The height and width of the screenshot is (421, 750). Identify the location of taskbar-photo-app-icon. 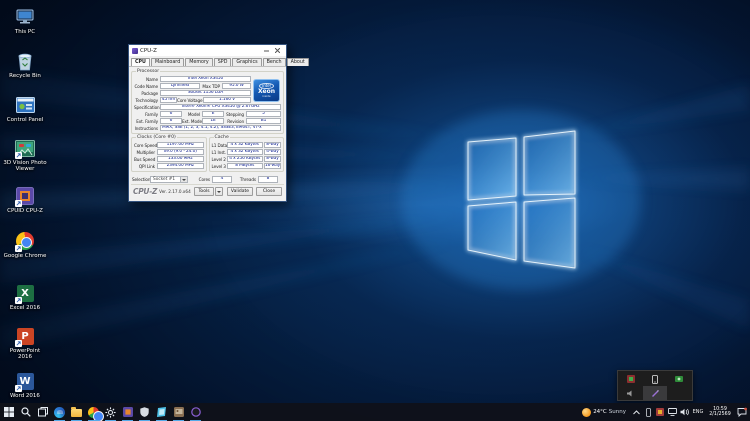
(178, 412).